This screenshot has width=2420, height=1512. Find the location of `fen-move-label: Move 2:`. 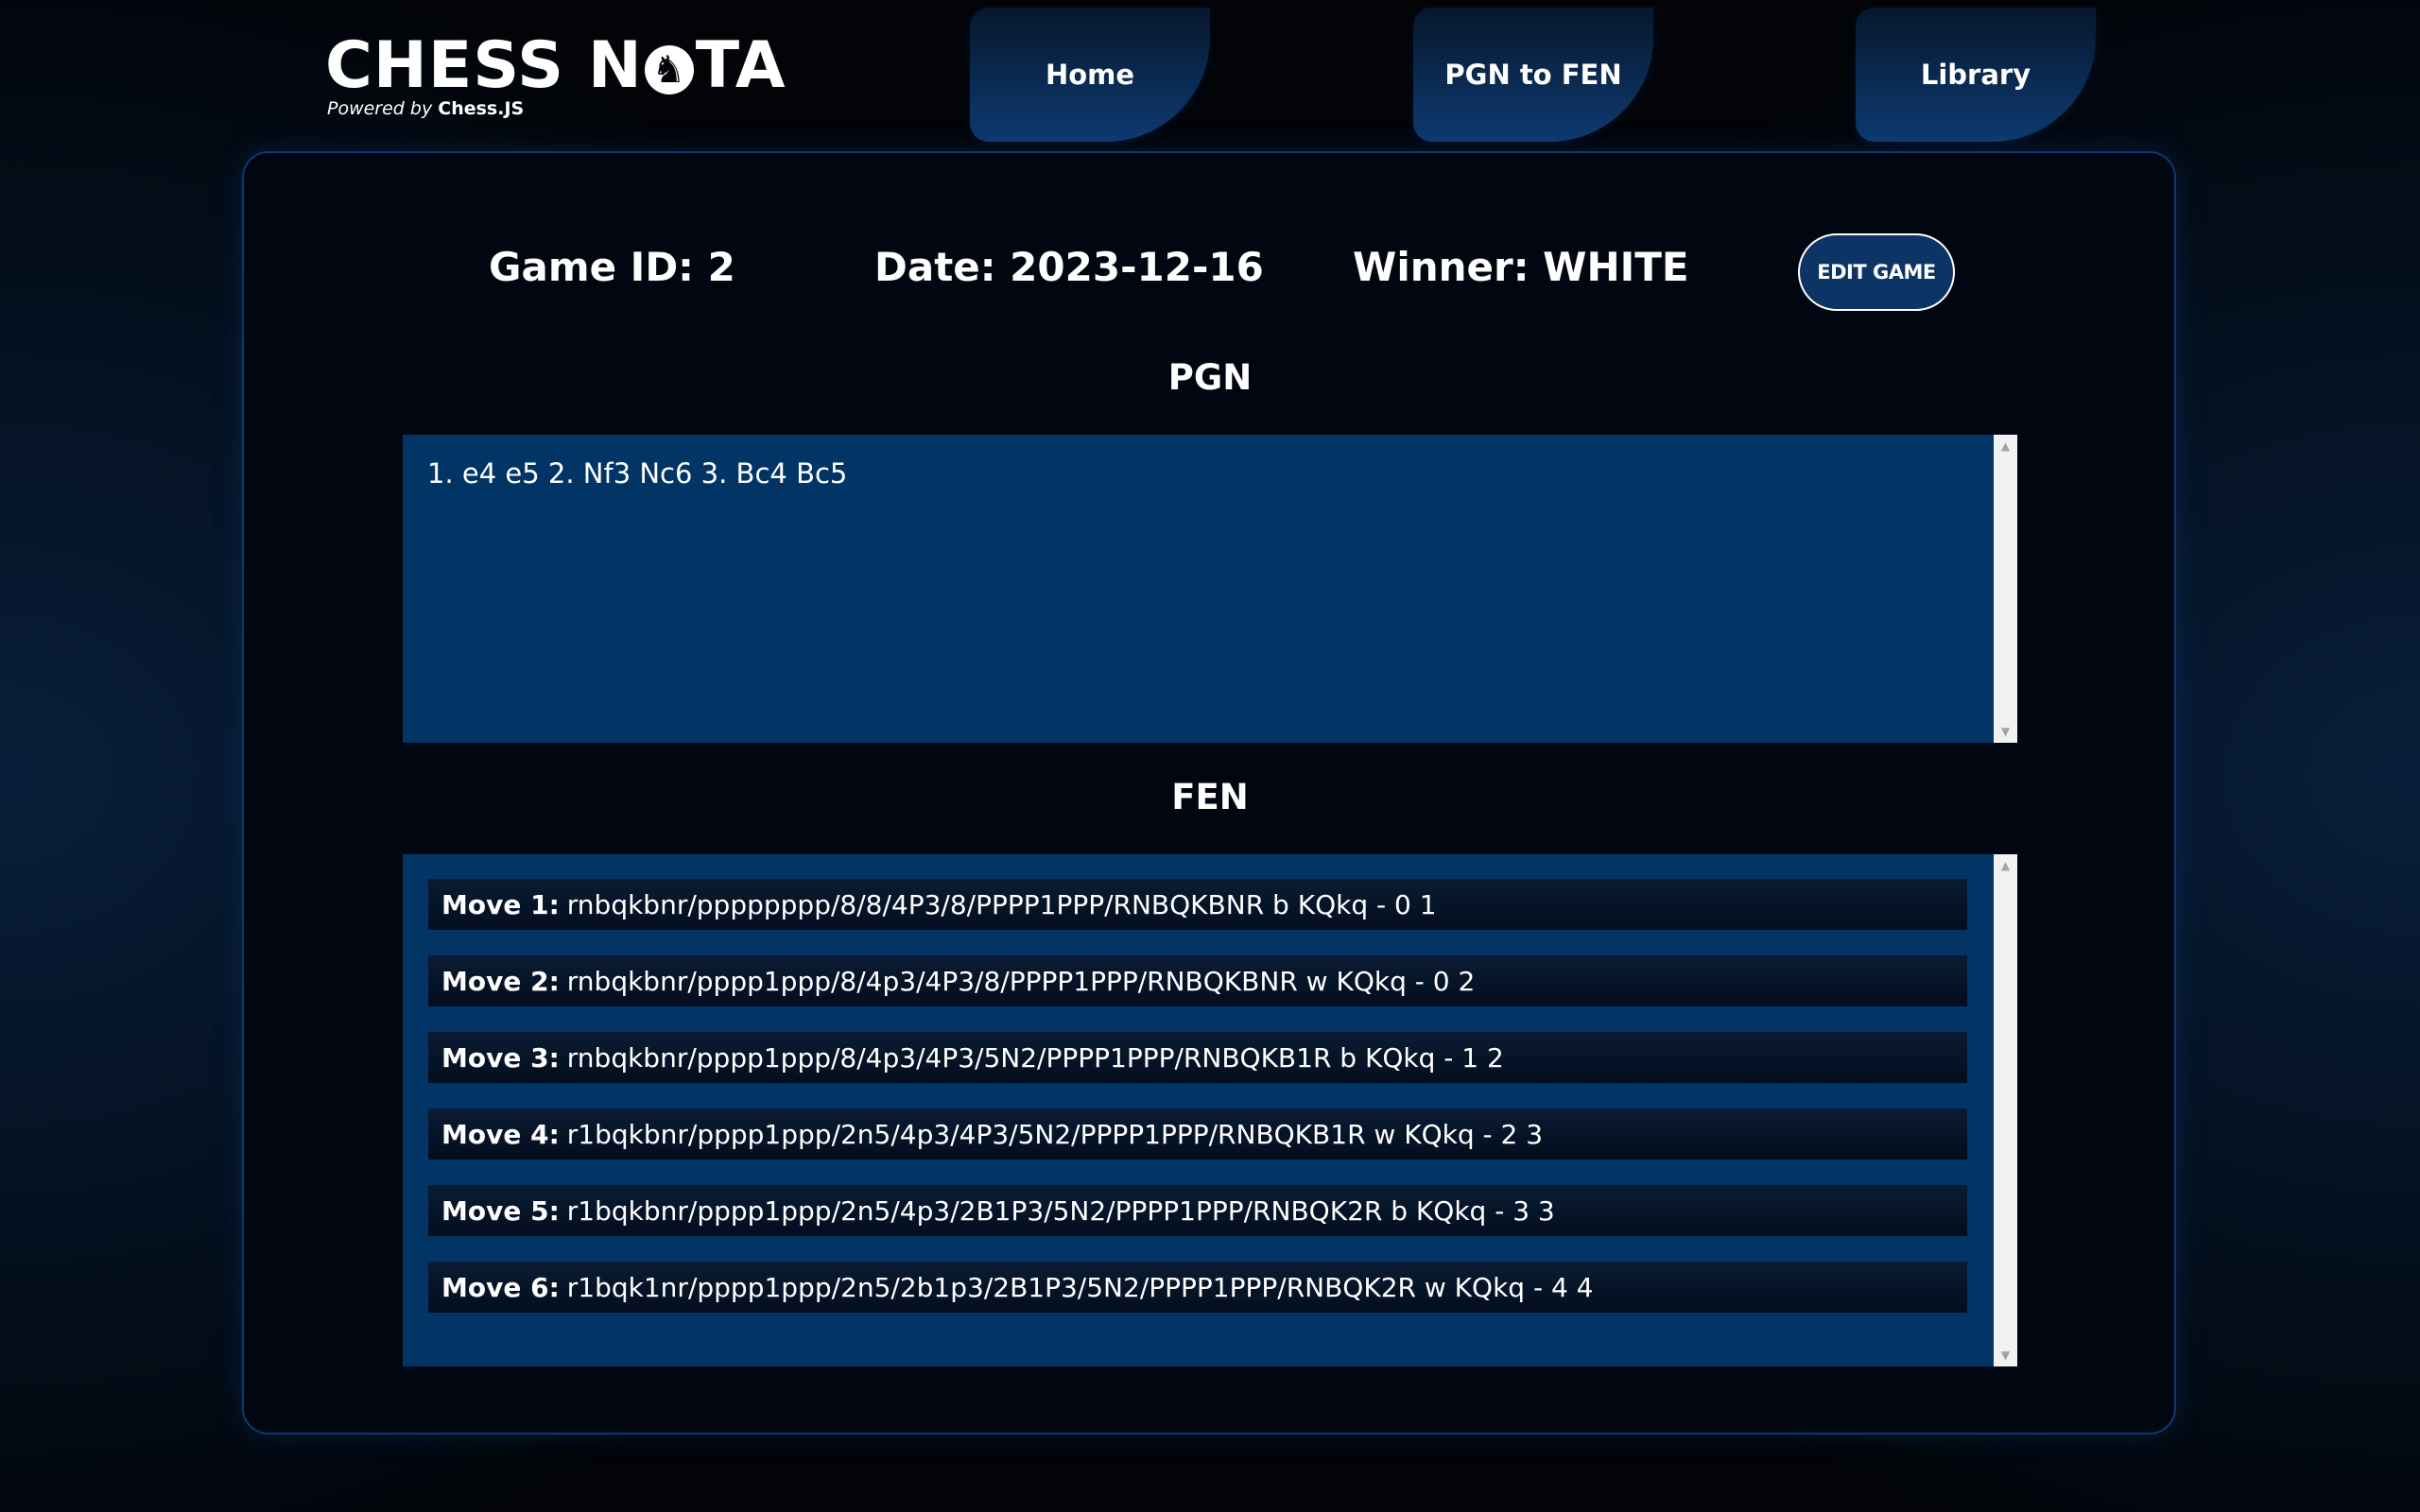

fen-move-label: Move 2: is located at coordinates (501, 981).